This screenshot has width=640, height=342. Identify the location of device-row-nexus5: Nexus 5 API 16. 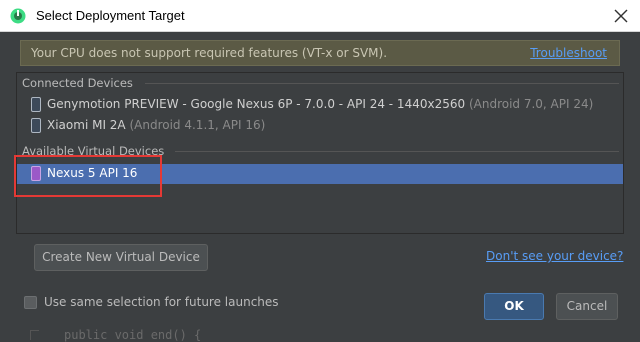
(320, 174).